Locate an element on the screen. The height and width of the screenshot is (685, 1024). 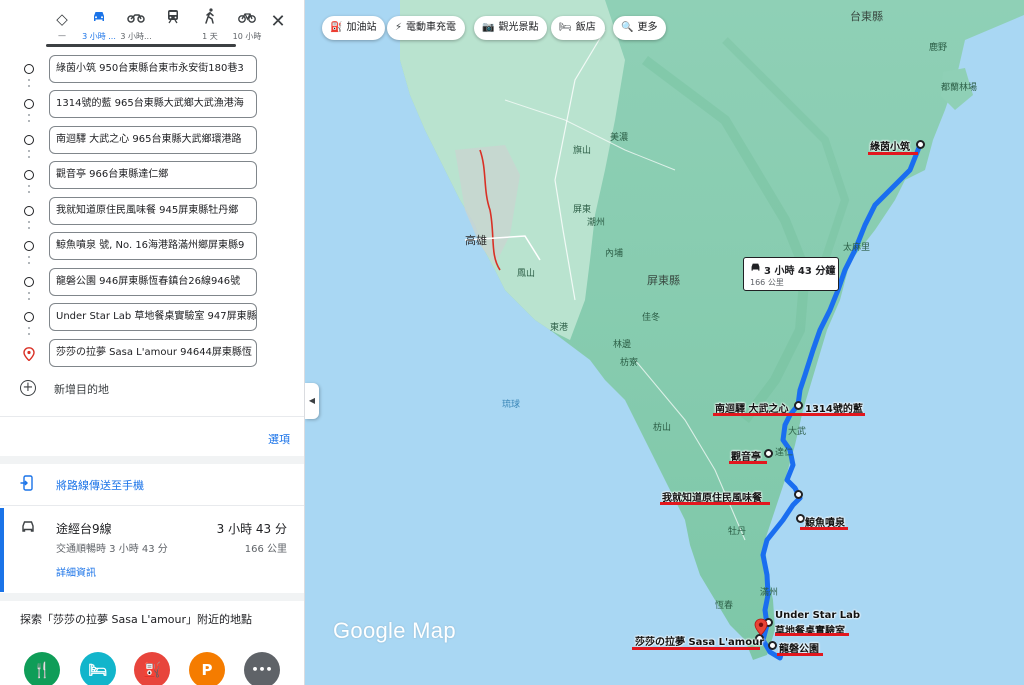
mode-selection-indicator is located at coordinates (141, 45).